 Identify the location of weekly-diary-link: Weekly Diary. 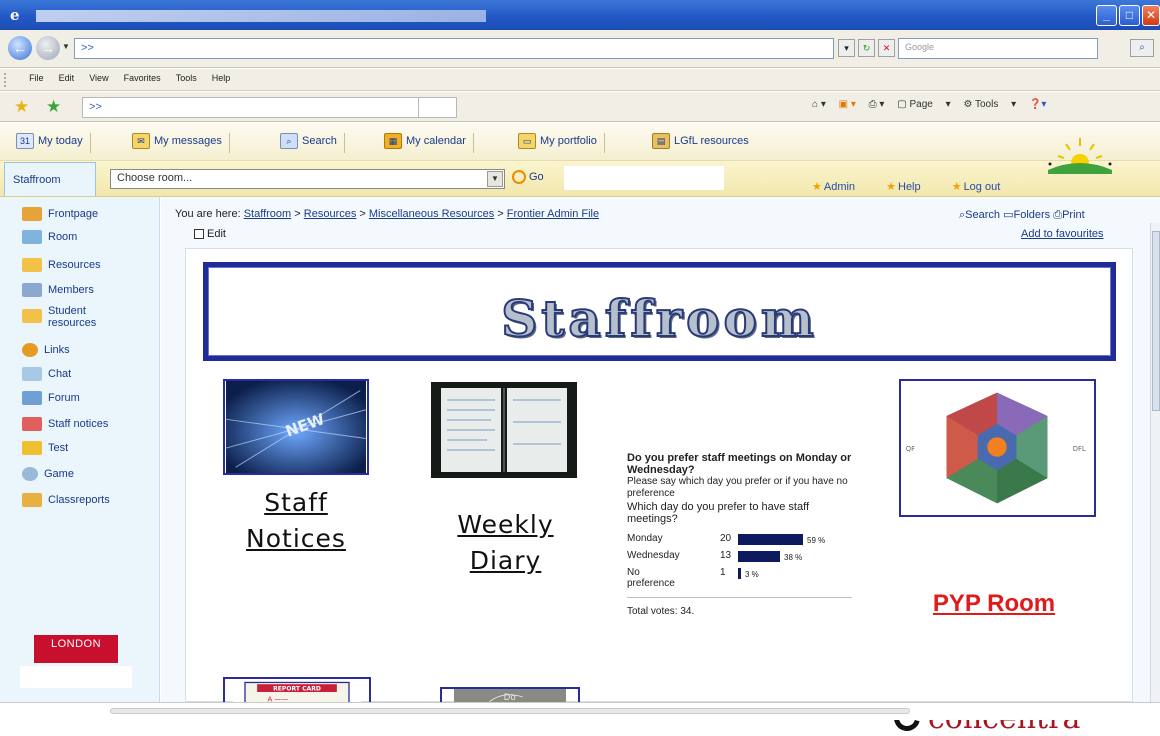
(505, 543).